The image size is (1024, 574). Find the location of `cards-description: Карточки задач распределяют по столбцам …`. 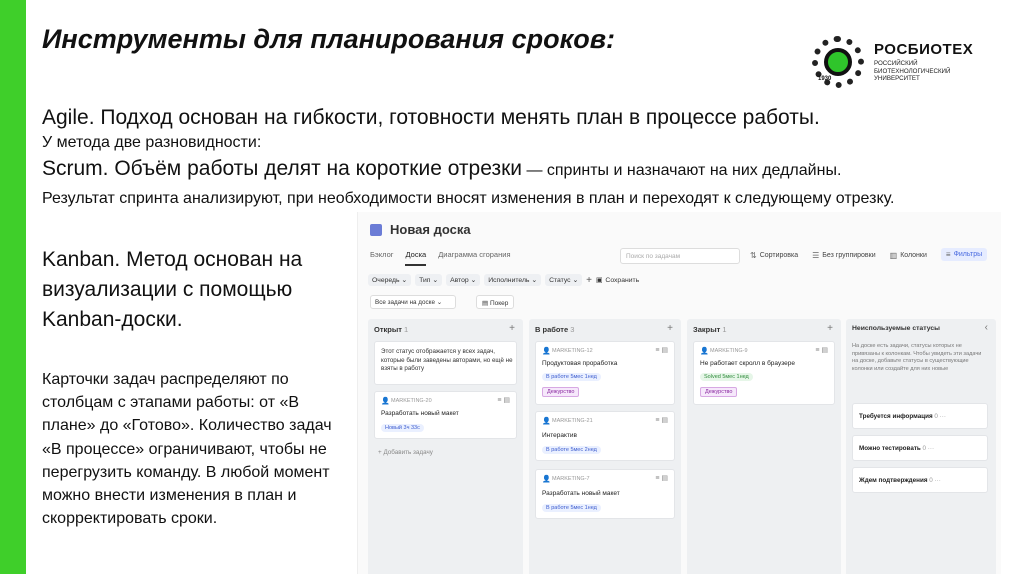

cards-description: Карточки задач распределяют по столбцам … is located at coordinates (187, 449).